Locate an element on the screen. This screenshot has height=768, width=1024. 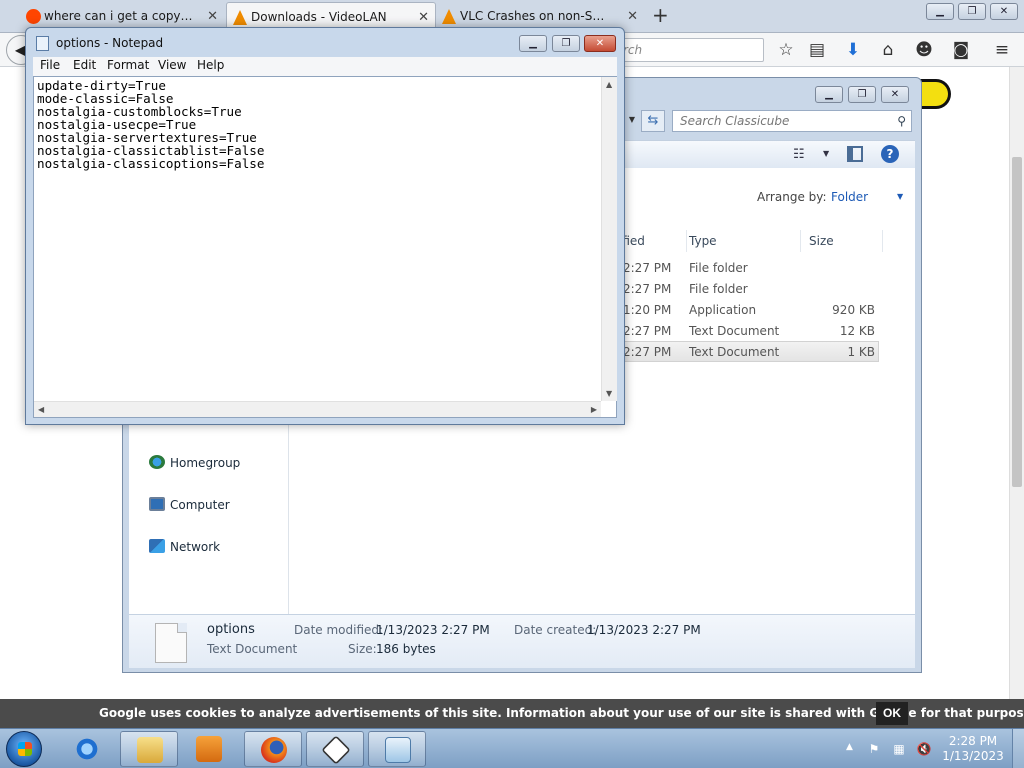
menu-help: Help is located at coordinates (210, 65).